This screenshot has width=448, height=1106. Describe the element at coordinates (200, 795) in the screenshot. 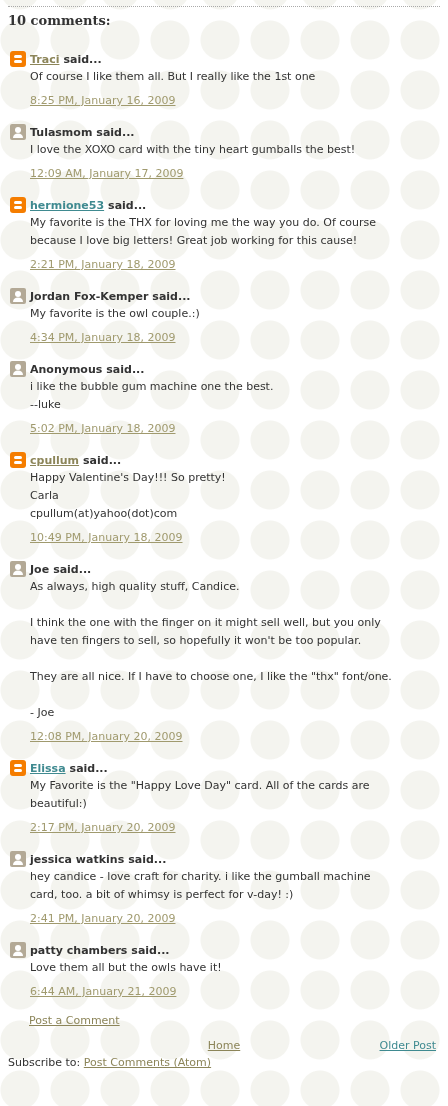

I see `comment-text: My Favorite is the "Happy Love Day" card. All of the cards are beautiful:)` at that location.